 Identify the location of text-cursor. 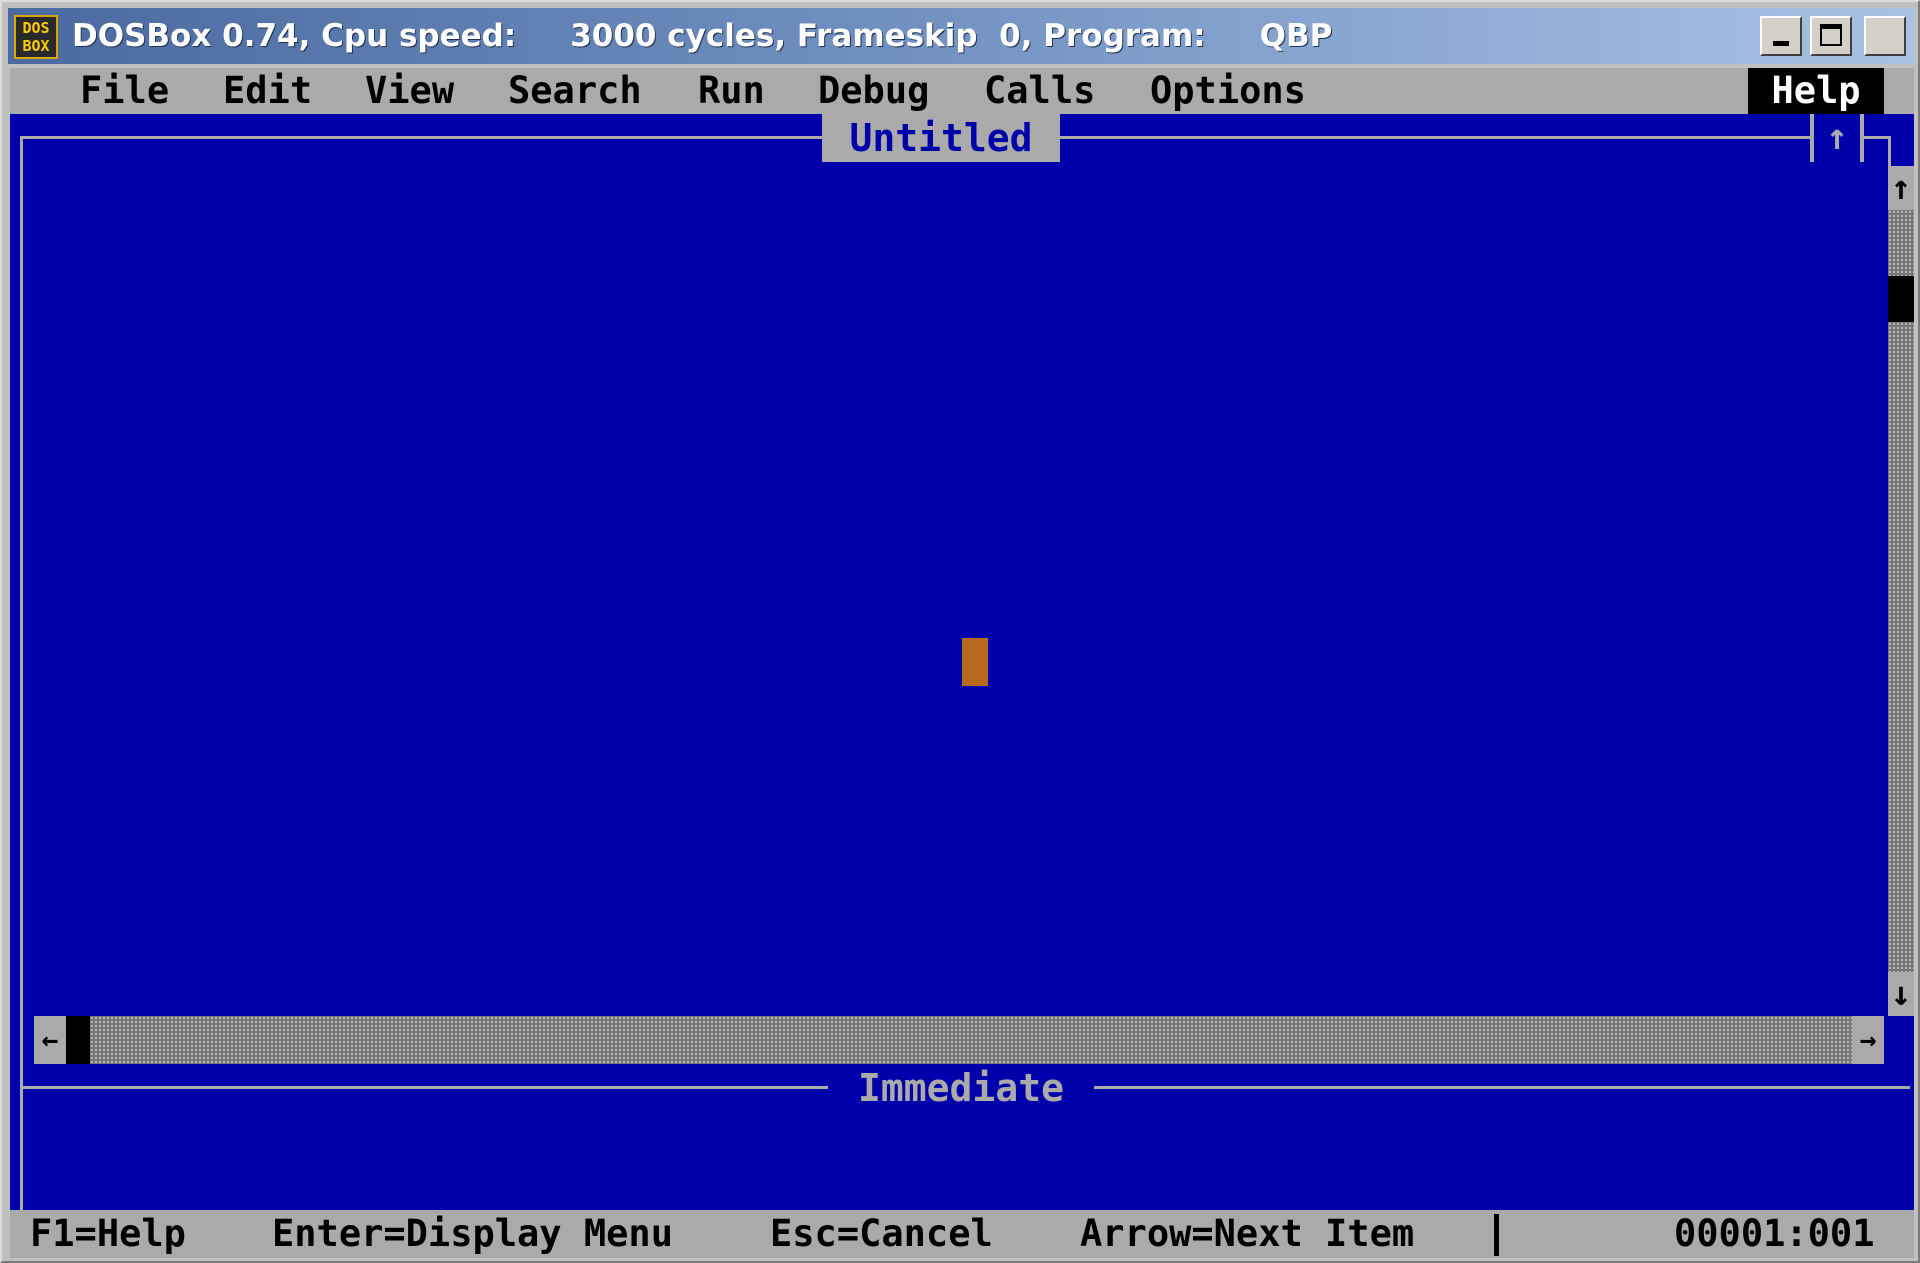
(975, 662).